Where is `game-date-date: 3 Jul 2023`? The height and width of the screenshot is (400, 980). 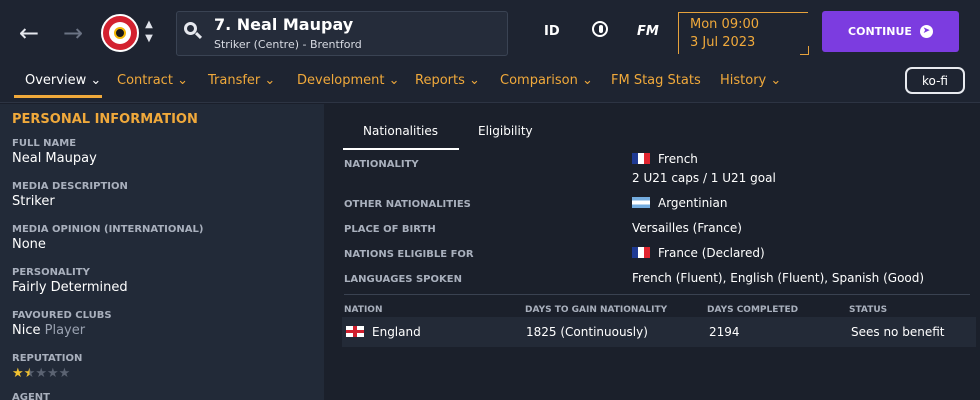 game-date-date: 3 Jul 2023 is located at coordinates (723, 42).